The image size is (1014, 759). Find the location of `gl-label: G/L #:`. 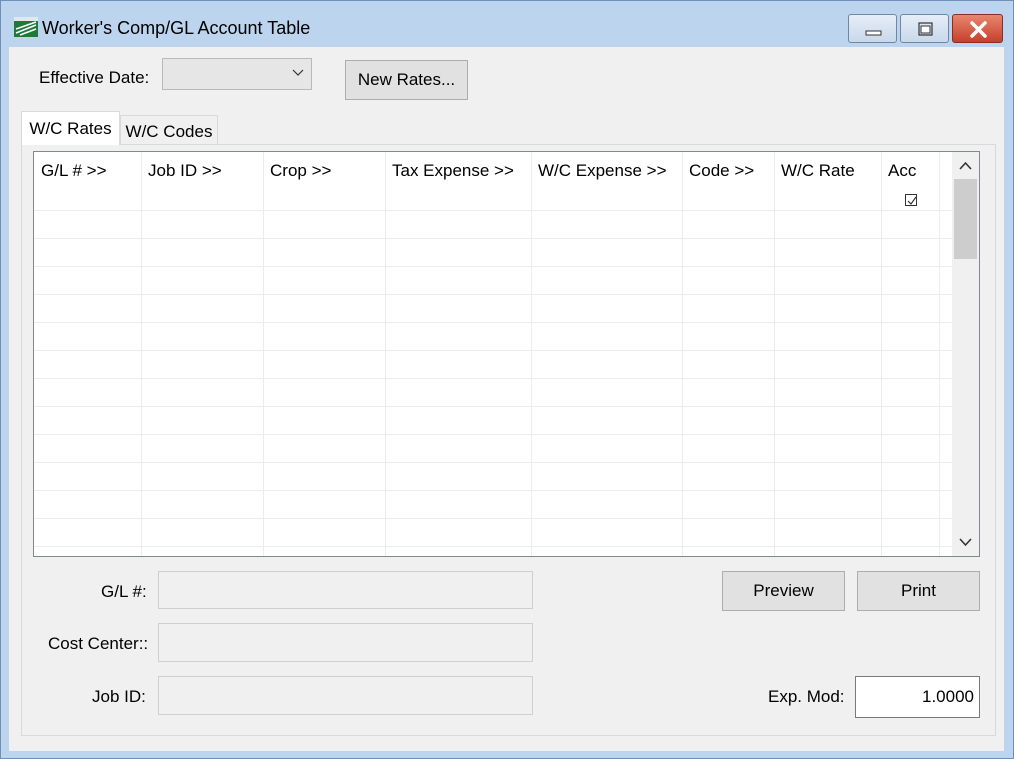

gl-label: G/L #: is located at coordinates (124, 591).